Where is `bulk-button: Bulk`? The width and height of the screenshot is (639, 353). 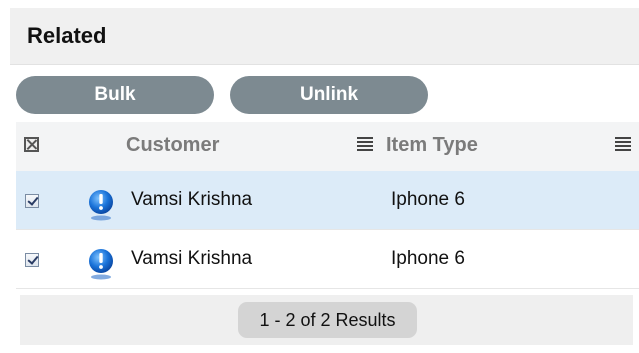
bulk-button: Bulk is located at coordinates (115, 95).